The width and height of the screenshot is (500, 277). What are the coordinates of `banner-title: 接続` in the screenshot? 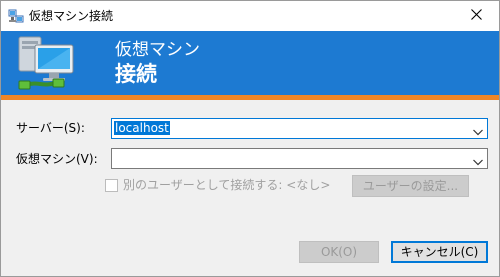 It's located at (136, 74).